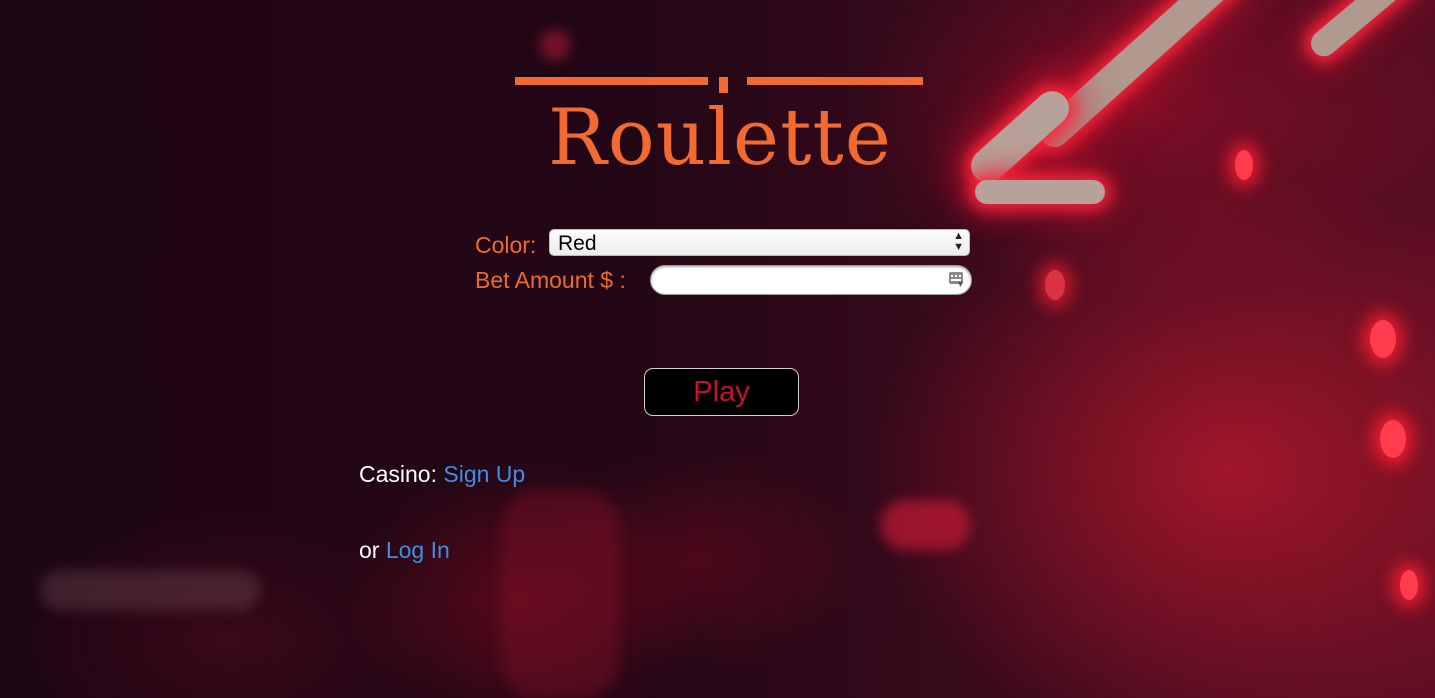 The width and height of the screenshot is (1435, 698). What do you see at coordinates (759, 242) in the screenshot?
I see `color-select: Red ▲ ▼` at bounding box center [759, 242].